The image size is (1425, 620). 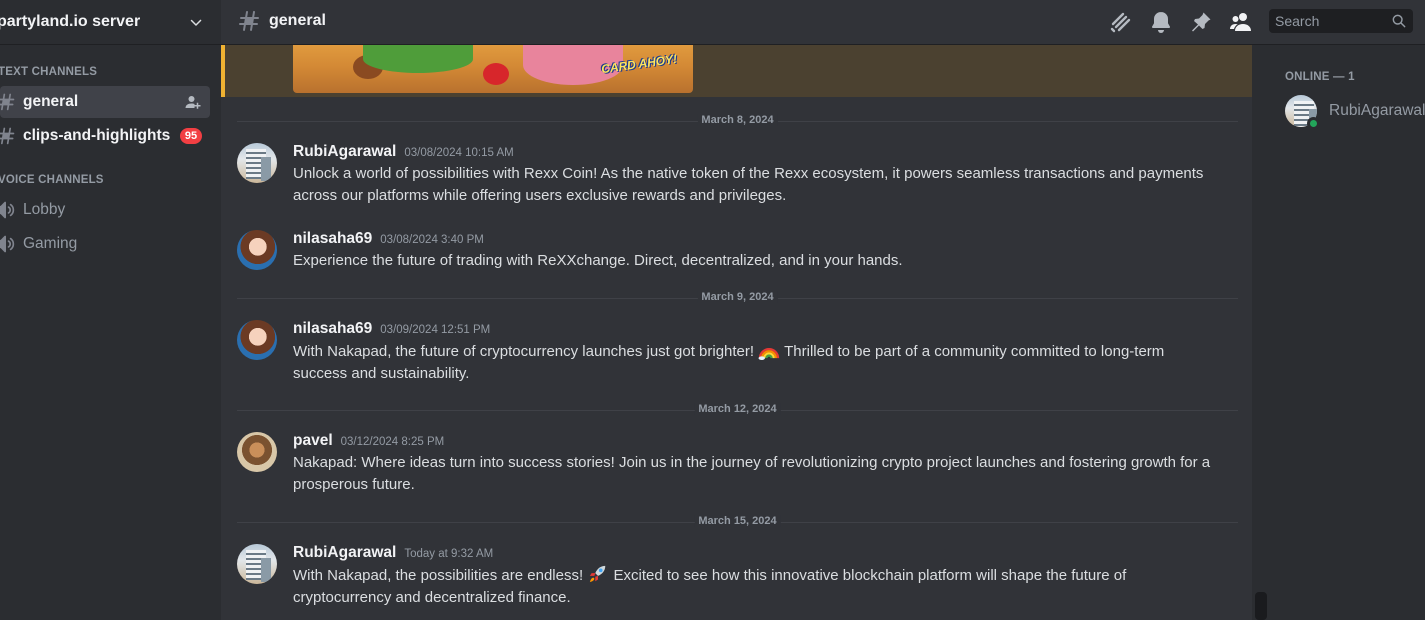 What do you see at coordinates (435, 330) in the screenshot?
I see `message-timestamp: 03/09/2024 12:51 PM` at bounding box center [435, 330].